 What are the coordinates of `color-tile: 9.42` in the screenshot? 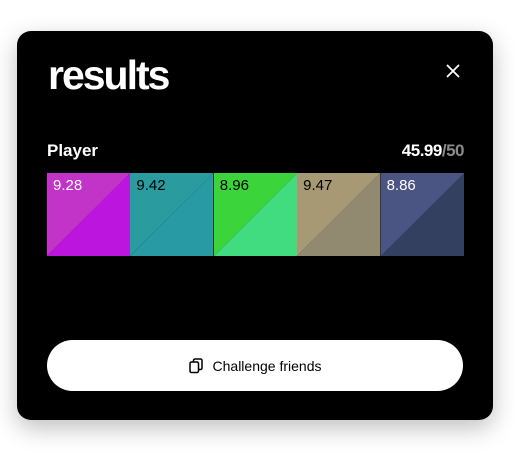 It's located at (172, 214).